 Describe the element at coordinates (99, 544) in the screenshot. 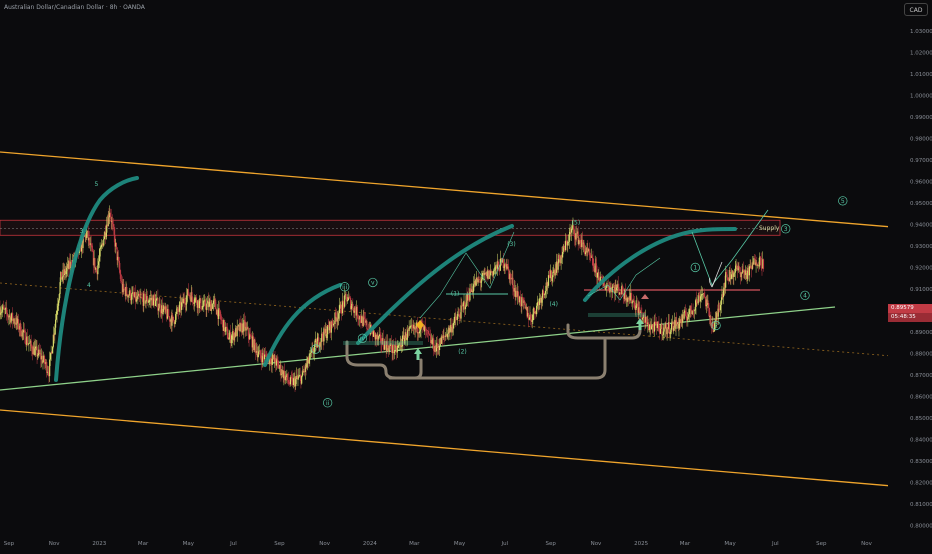

I see `time-tick-label: 2023` at that location.